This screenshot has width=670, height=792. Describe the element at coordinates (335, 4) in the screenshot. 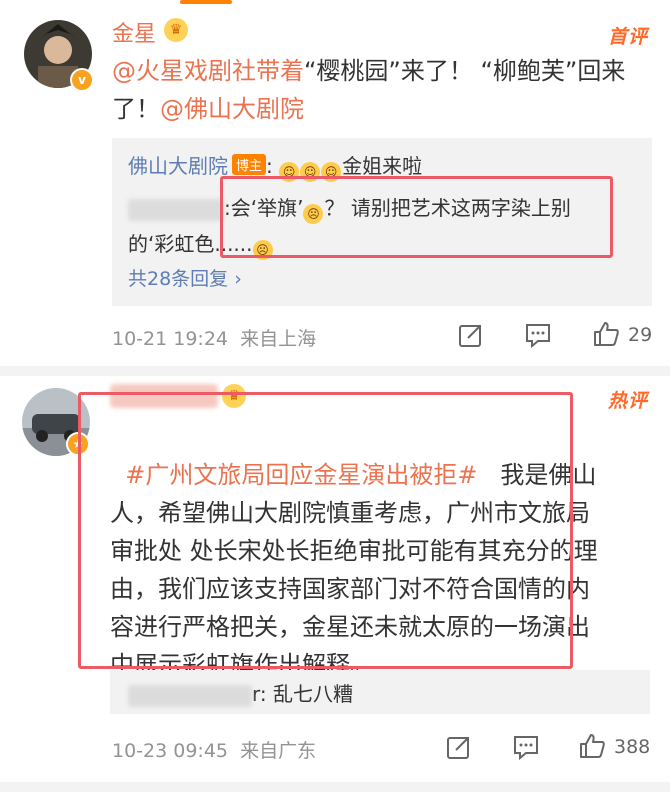

I see `top-tab-indicator-bar` at that location.